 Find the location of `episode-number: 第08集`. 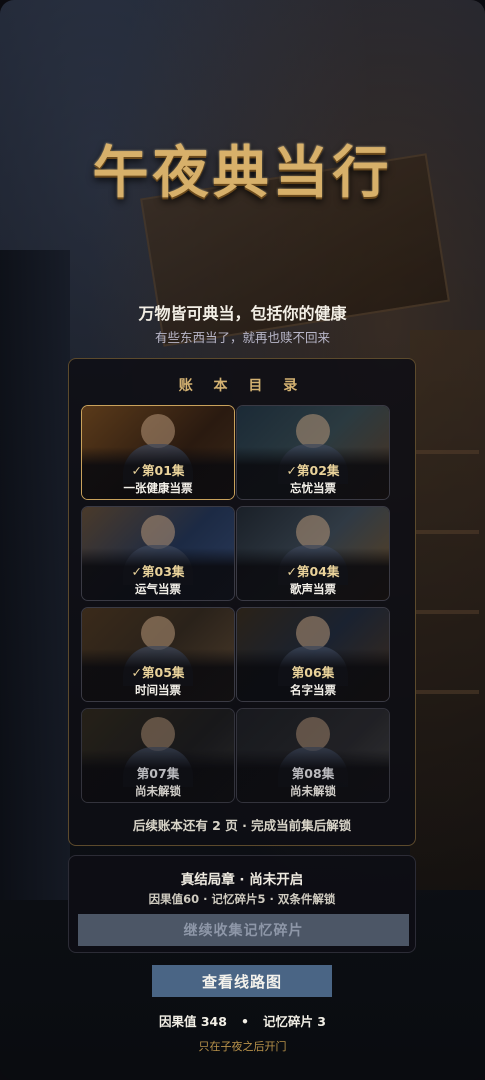

episode-number: 第08集 is located at coordinates (313, 773).